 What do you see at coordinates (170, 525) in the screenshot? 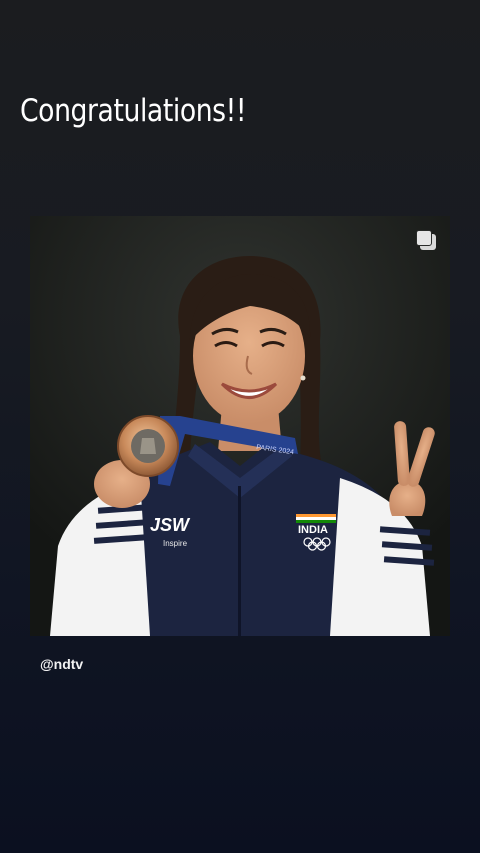
I see `jacket-brand-text: JSW` at bounding box center [170, 525].